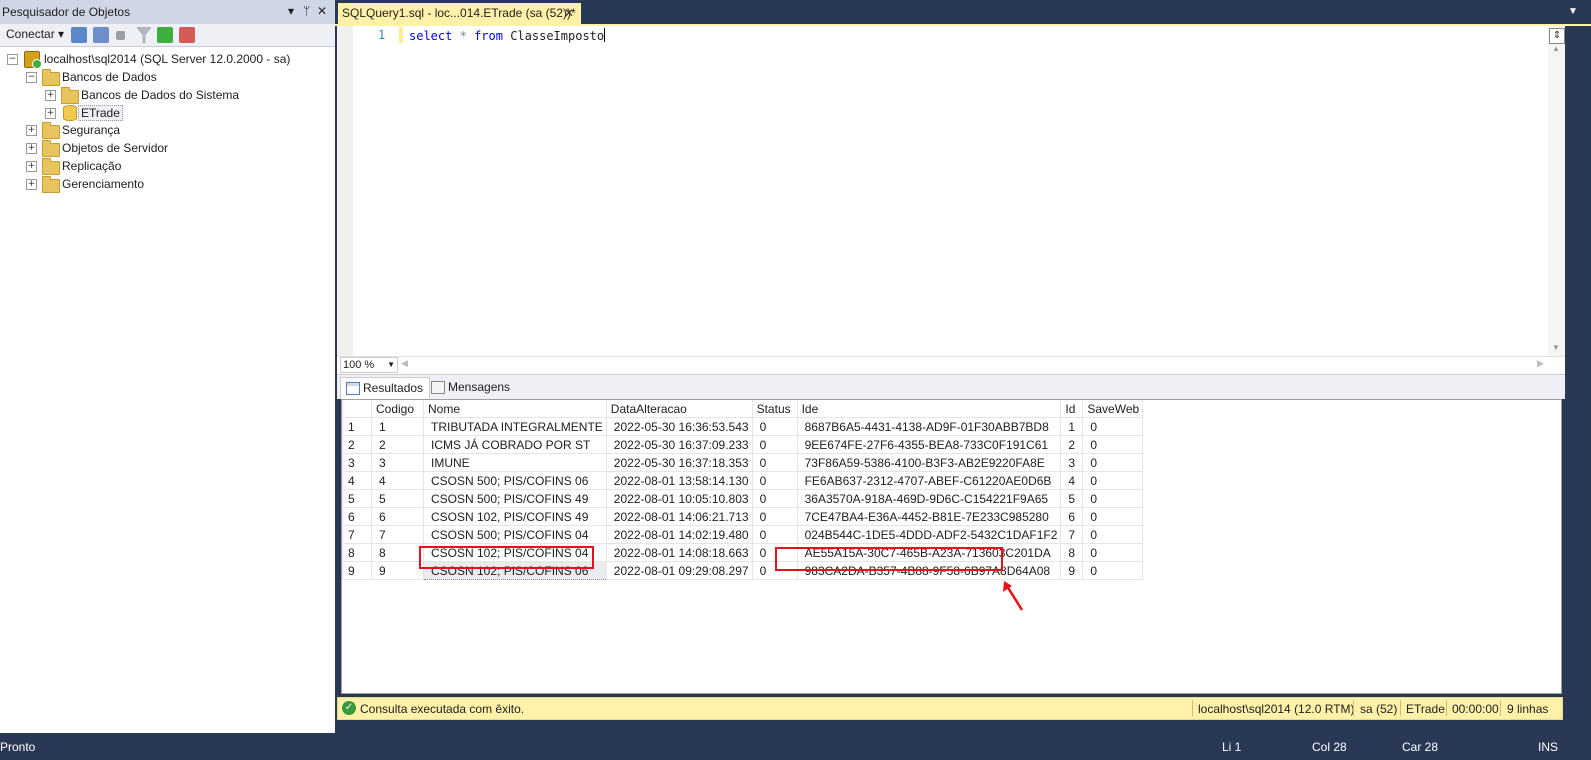 This screenshot has width=1591, height=760. Describe the element at coordinates (165, 35) in the screenshot. I see `refresh-icon` at that location.